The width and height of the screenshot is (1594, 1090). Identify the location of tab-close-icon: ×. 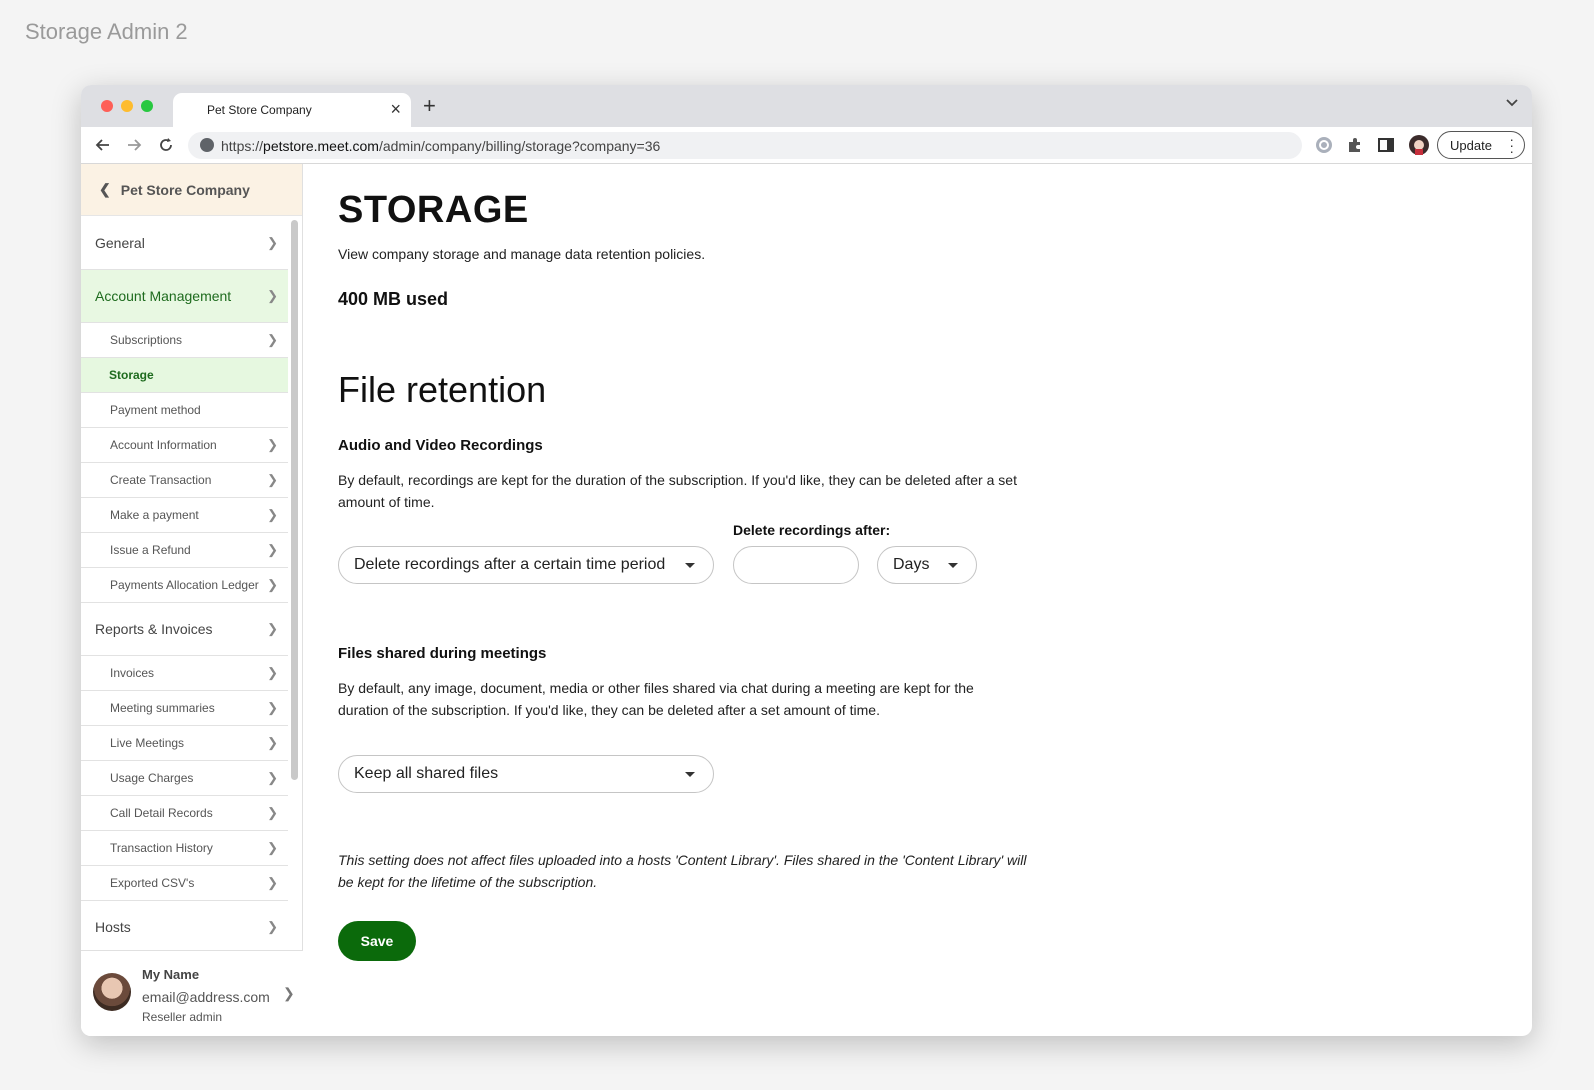
(395, 109).